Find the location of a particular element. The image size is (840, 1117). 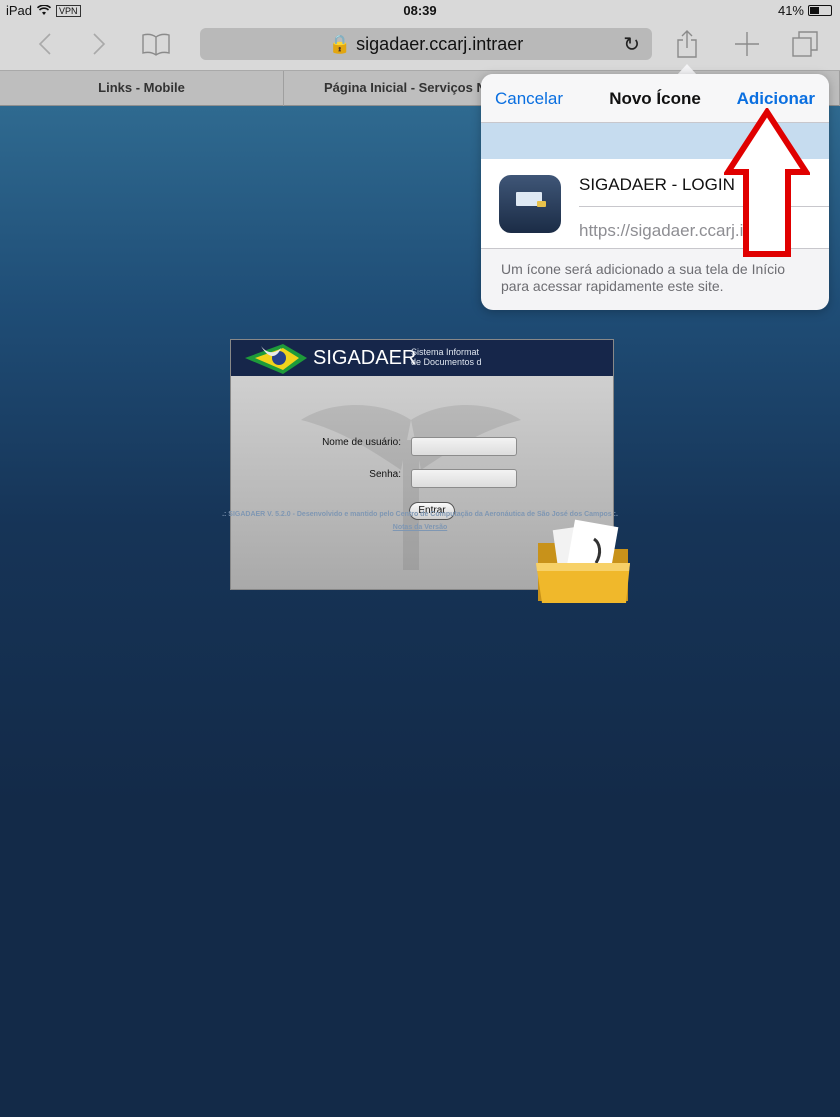

add-button: Adicionar is located at coordinates (776, 99).